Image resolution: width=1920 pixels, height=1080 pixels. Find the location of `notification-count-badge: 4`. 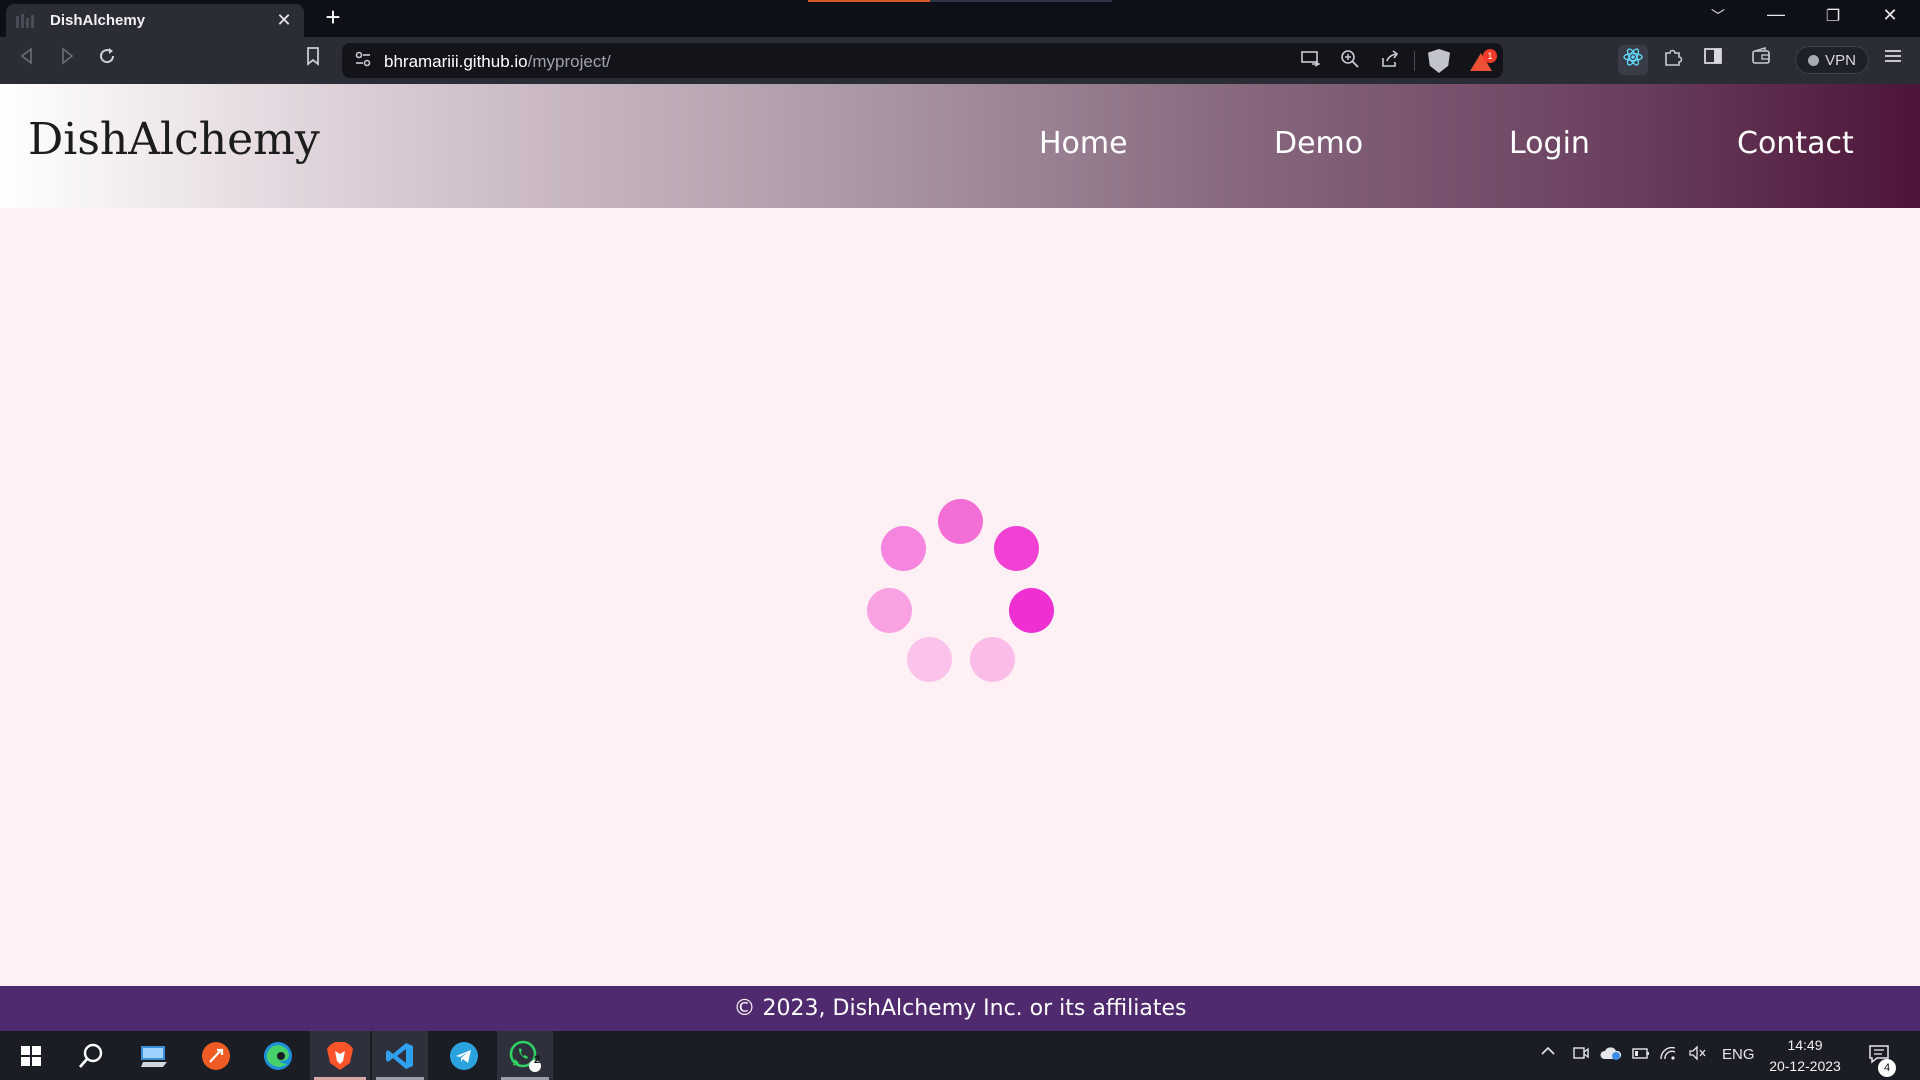

notification-count-badge: 4 is located at coordinates (1887, 1068).